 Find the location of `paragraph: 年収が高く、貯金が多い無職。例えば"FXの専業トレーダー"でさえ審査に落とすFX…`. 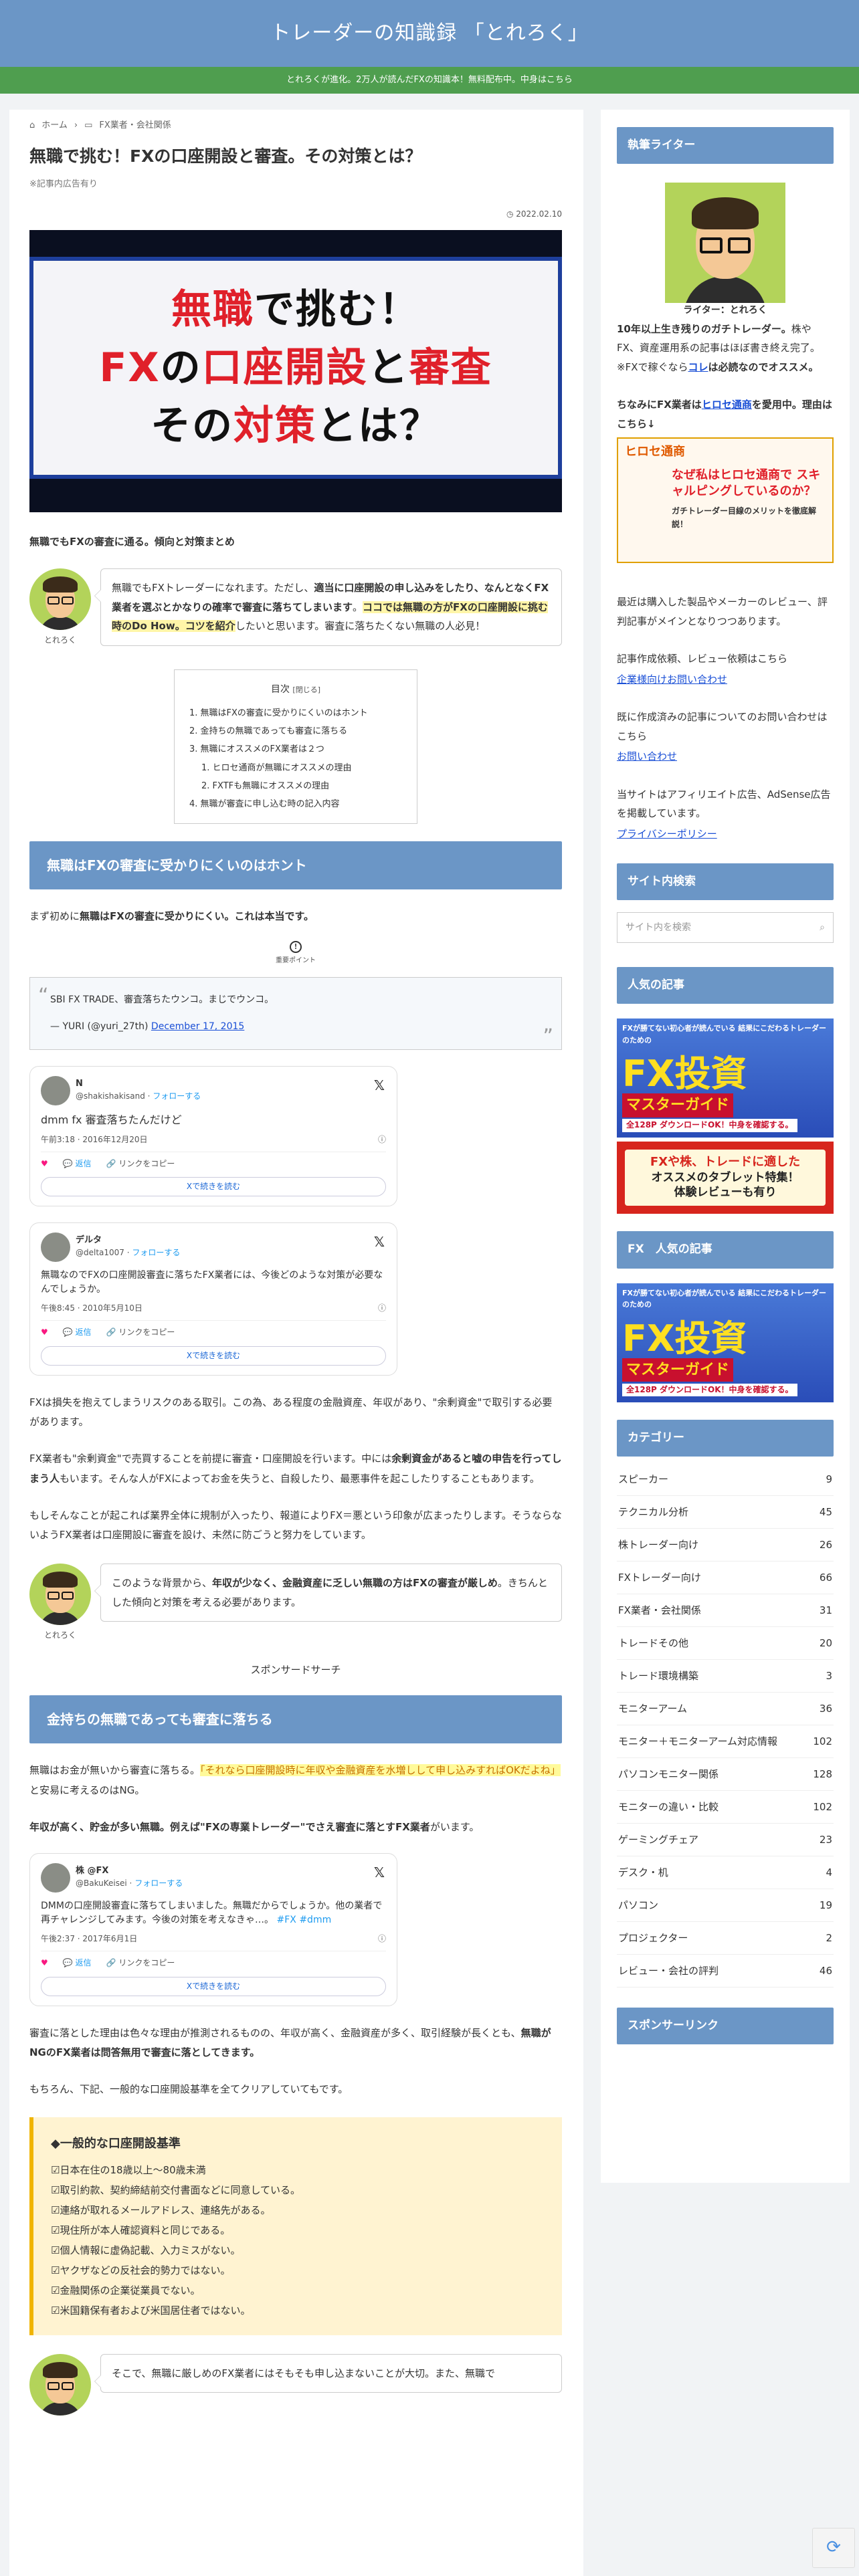

paragraph: 年収が高く、貯金が多い無職。例えば"FXの専業トレーダー"でさえ審査に落とすFX… is located at coordinates (254, 1826).